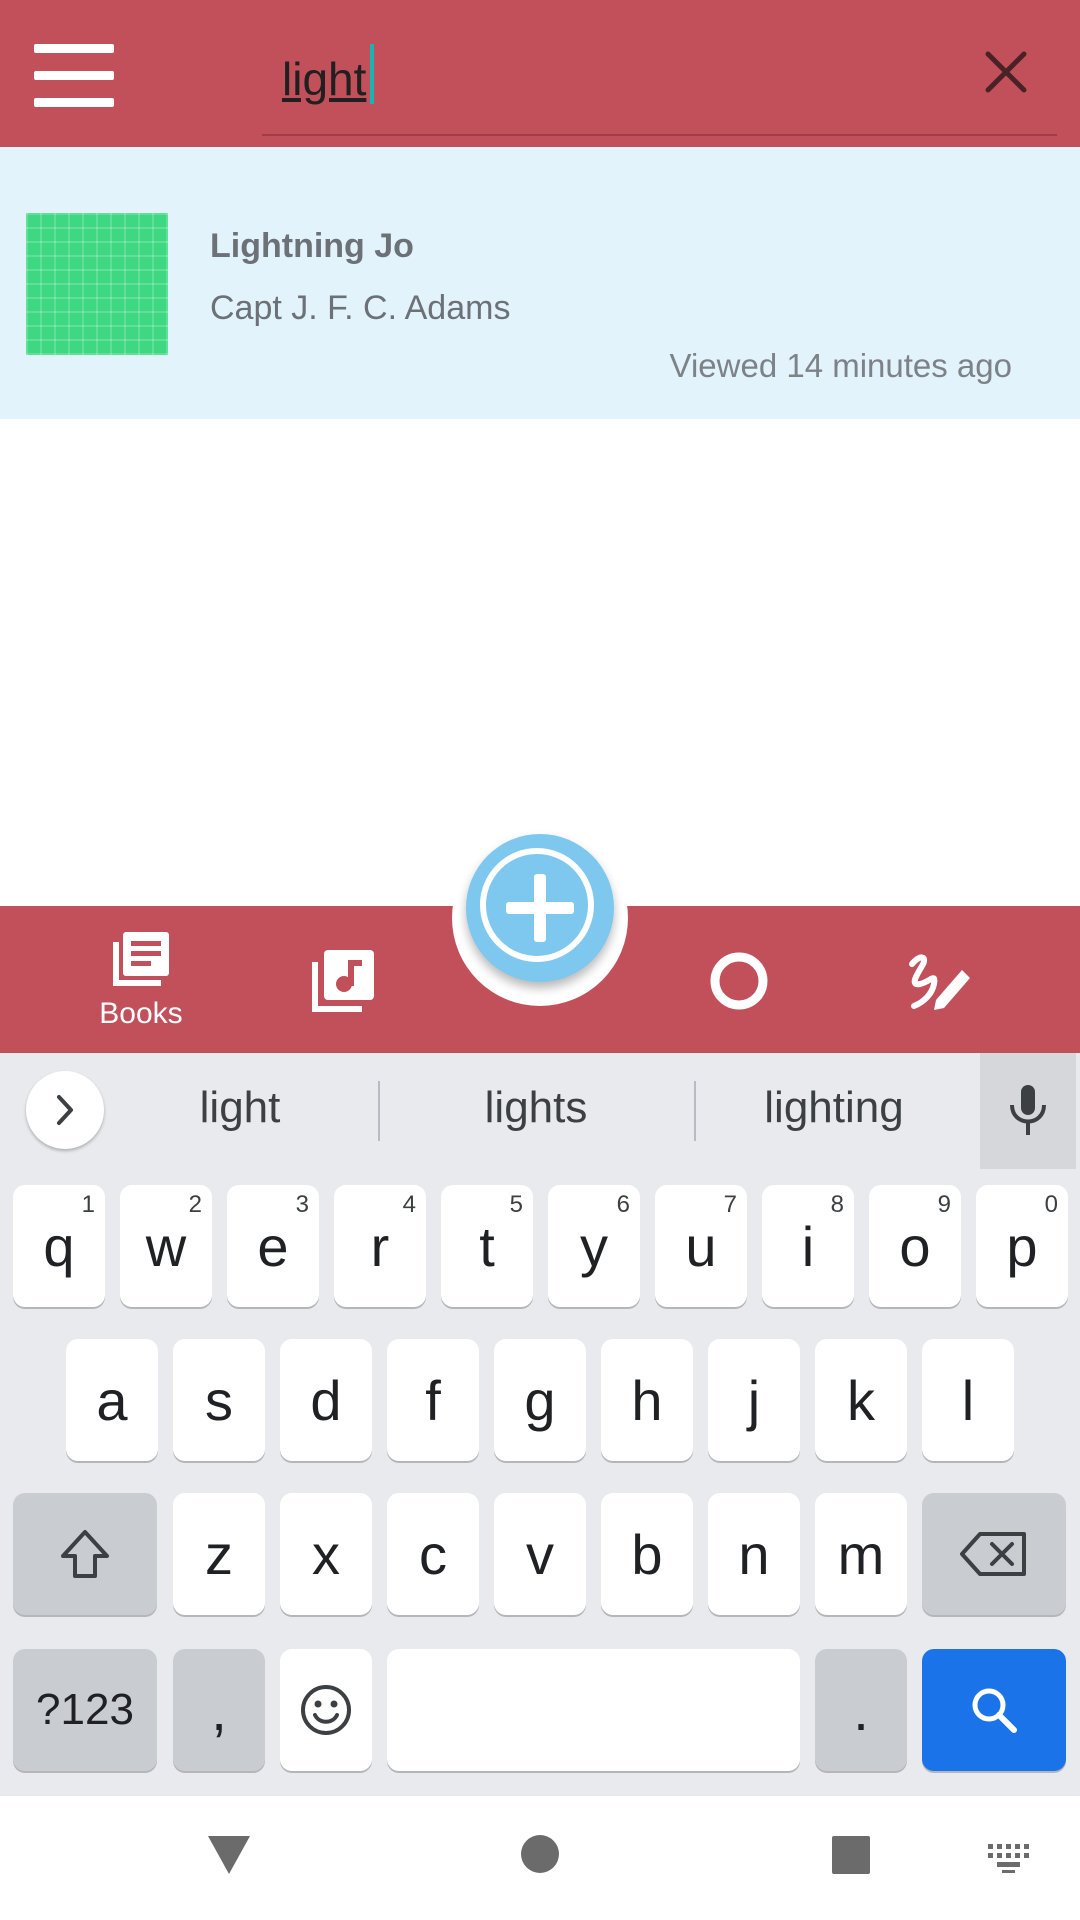 The image size is (1080, 1920). I want to click on music-library-icon, so click(343, 981).